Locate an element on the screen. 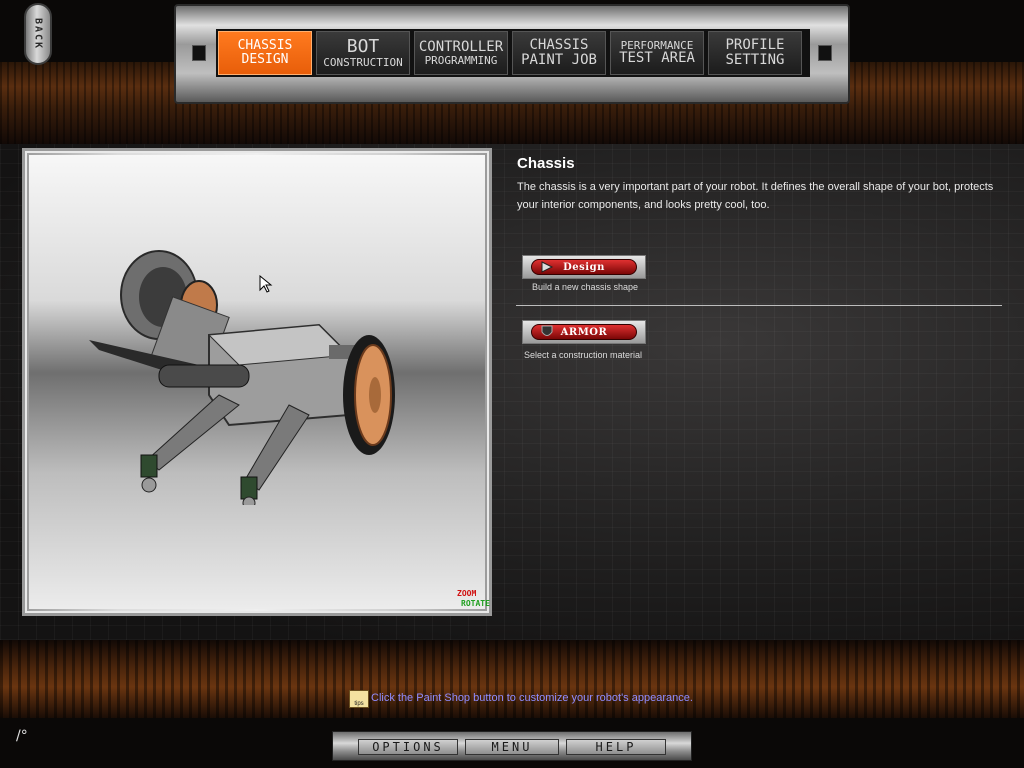 Image resolution: width=1024 pixels, height=768 pixels. back-button-label: BACK is located at coordinates (38, 34).